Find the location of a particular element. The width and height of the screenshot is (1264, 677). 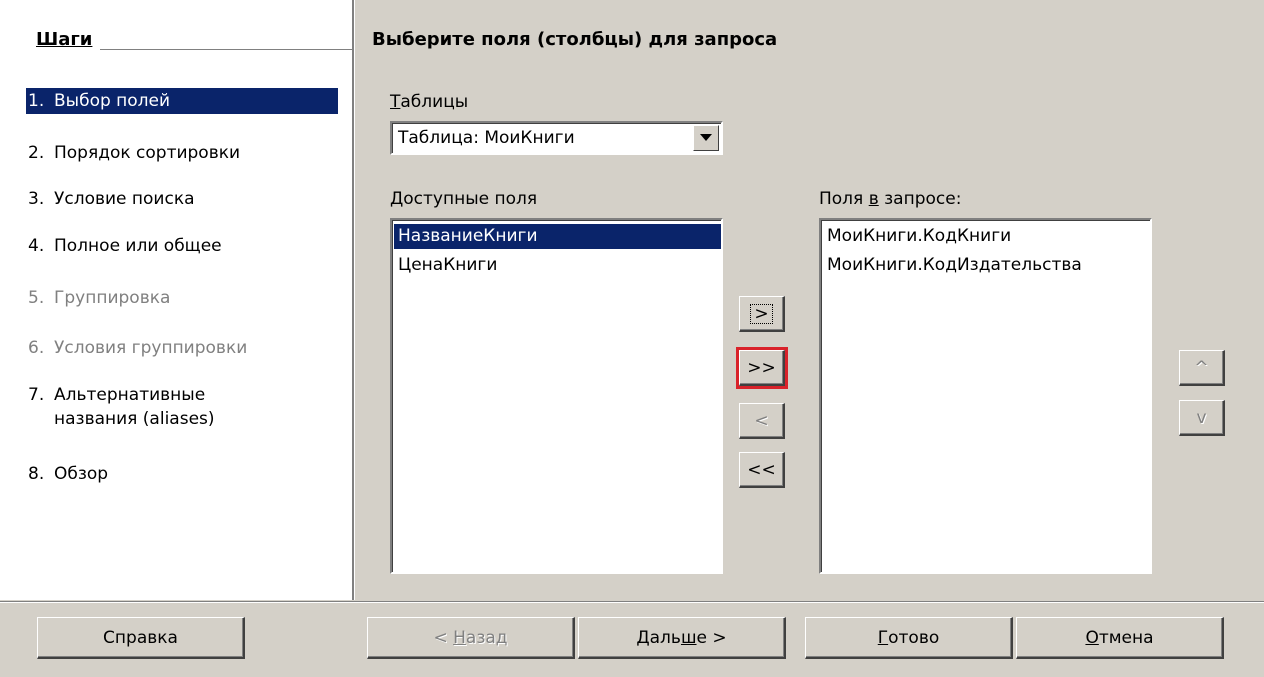

step-label-line1: Альтернативные is located at coordinates (130, 395).